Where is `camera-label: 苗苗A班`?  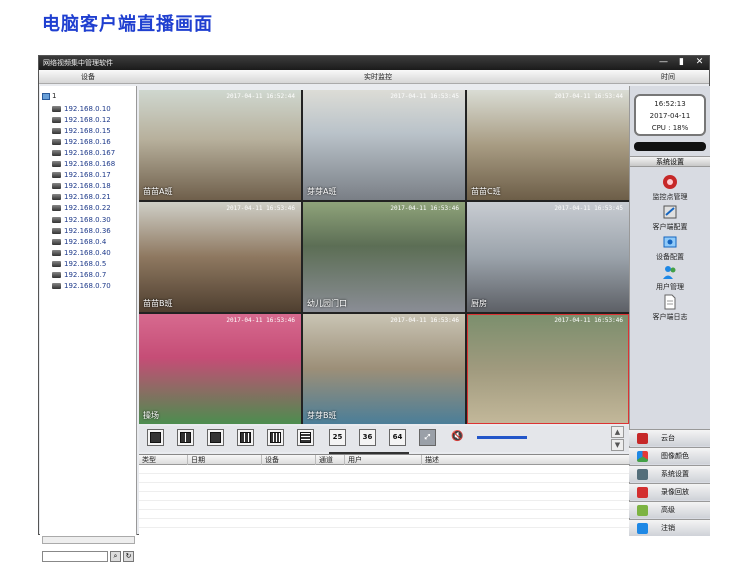
camera-label: 苗苗A班 is located at coordinates (158, 191).